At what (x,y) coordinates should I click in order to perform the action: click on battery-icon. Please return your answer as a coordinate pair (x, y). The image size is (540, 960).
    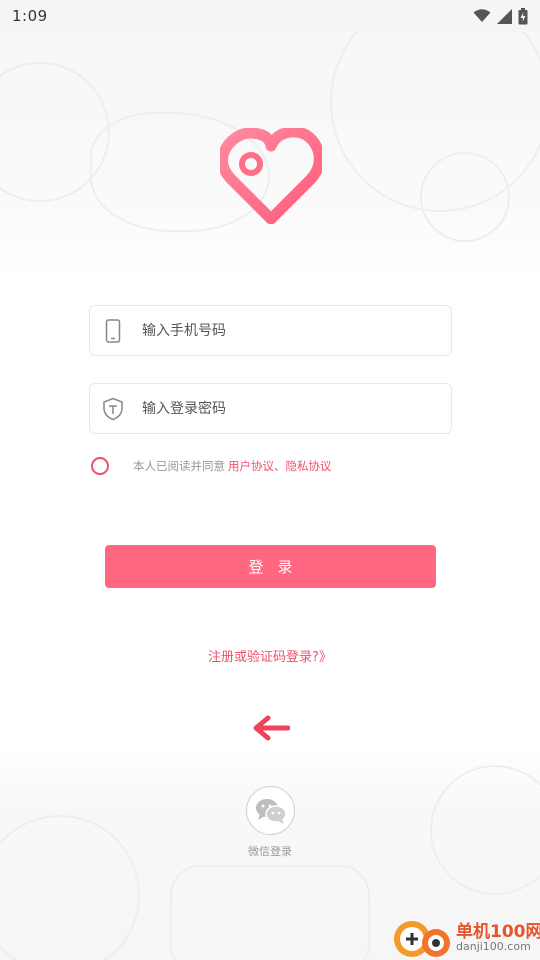
    Looking at the image, I should click on (523, 15).